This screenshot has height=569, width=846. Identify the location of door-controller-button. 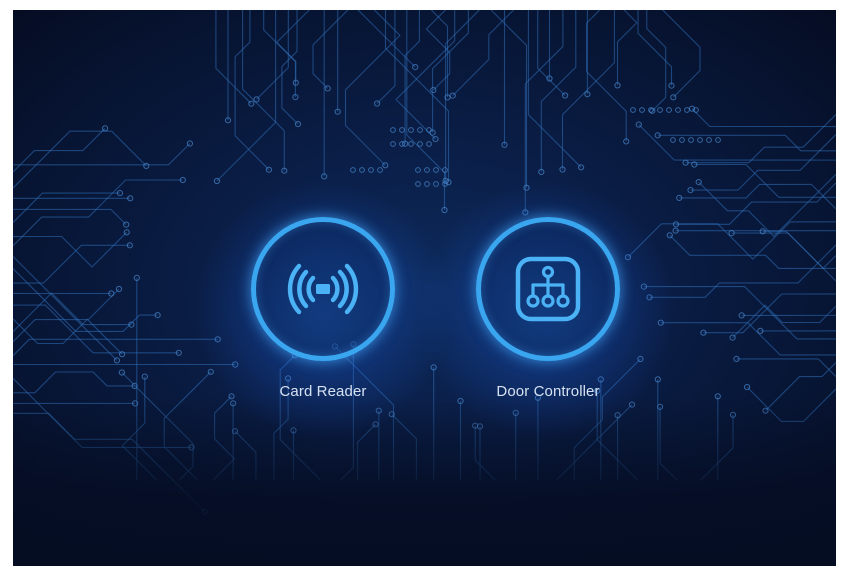
(548, 289).